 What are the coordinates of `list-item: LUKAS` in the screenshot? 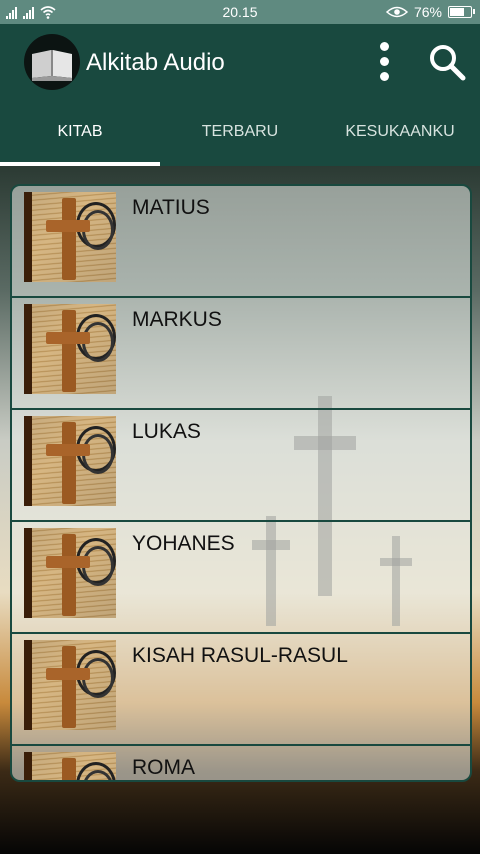 It's located at (241, 466).